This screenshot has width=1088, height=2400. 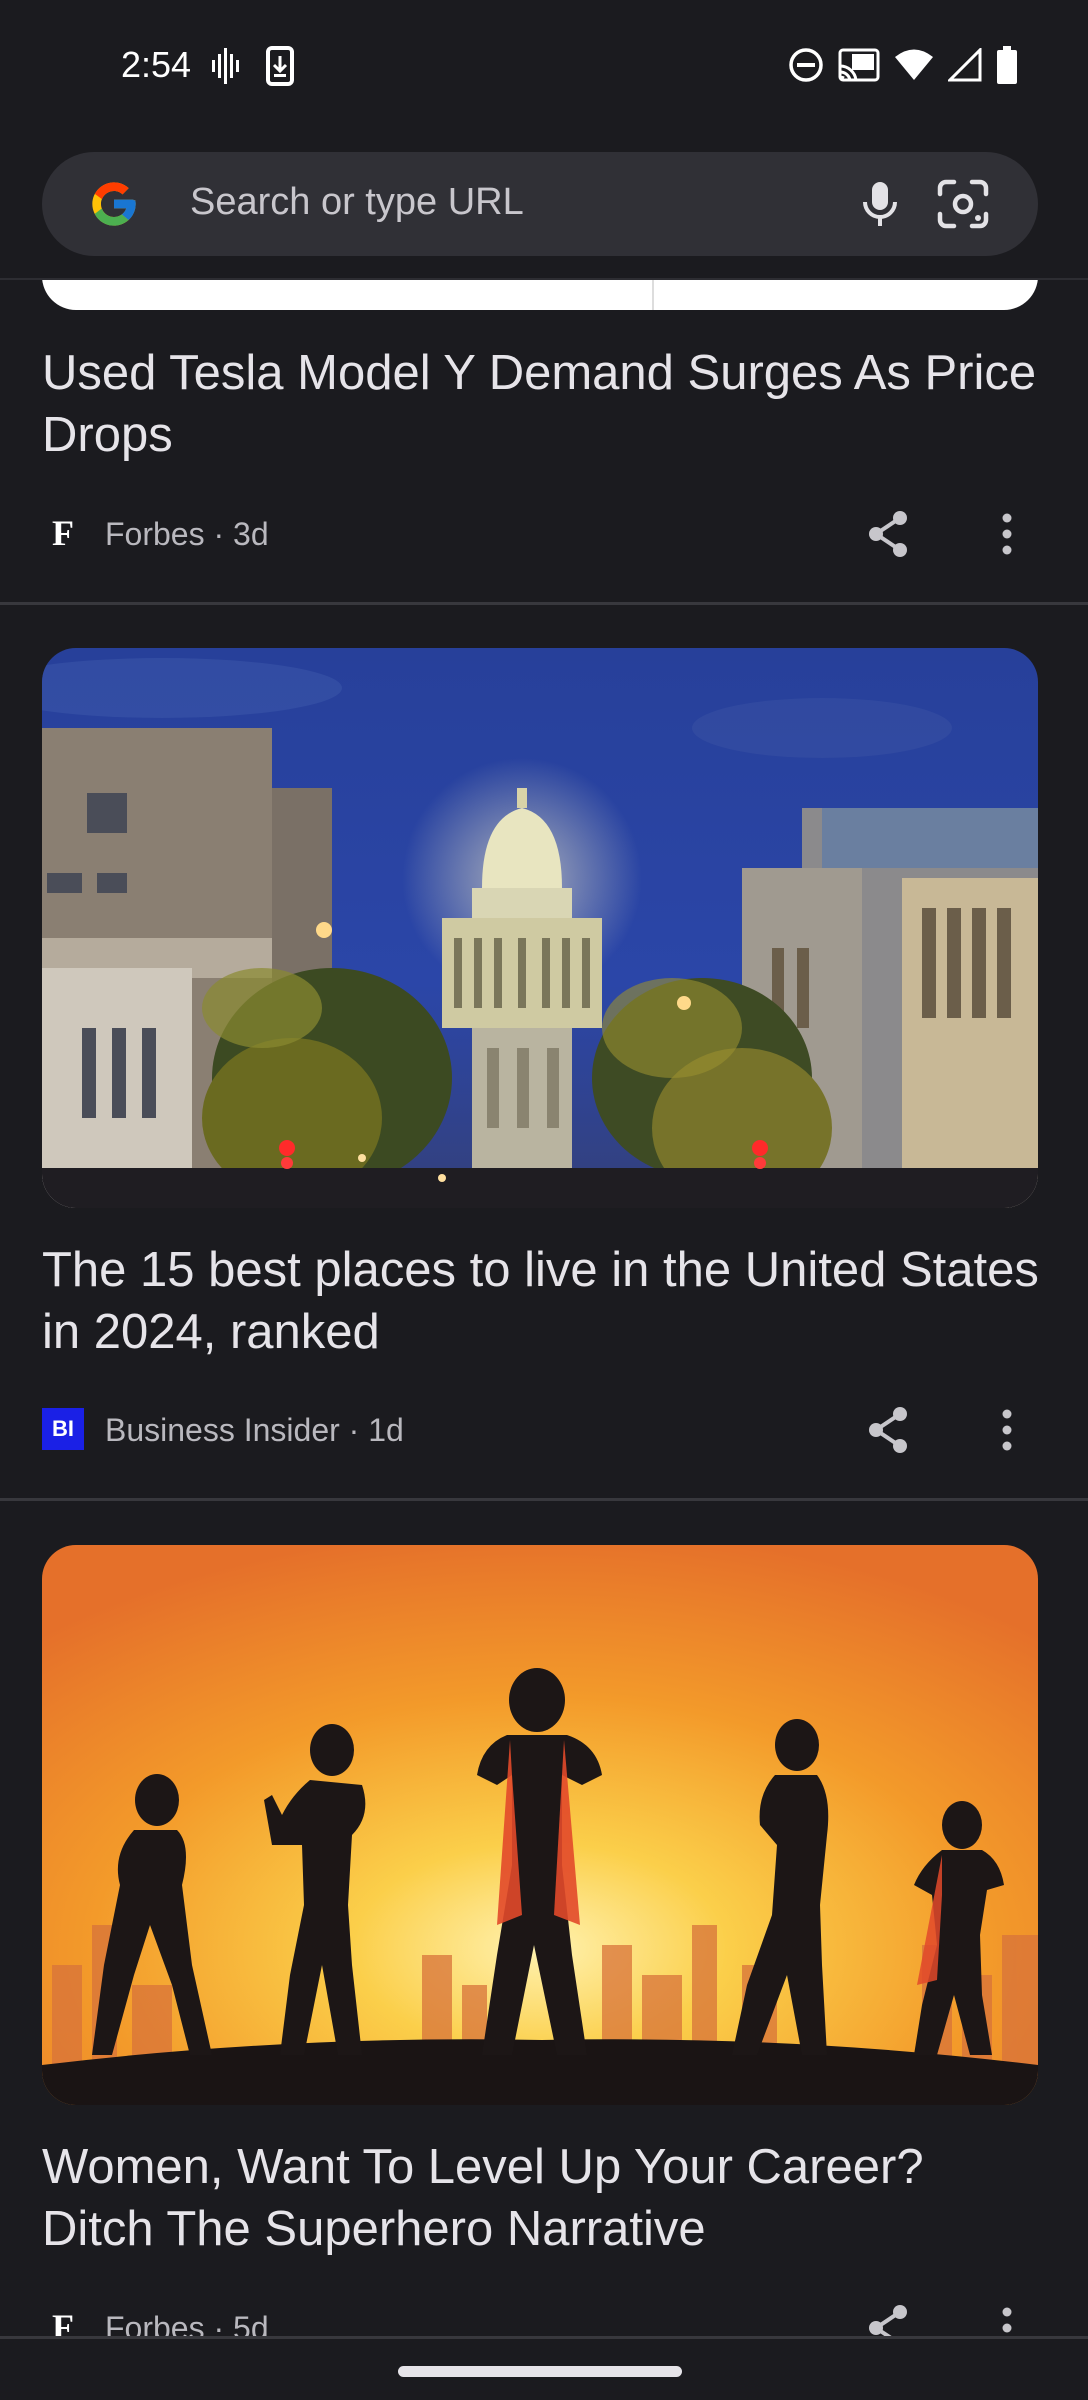 What do you see at coordinates (963, 206) in the screenshot?
I see `lens-icon` at bounding box center [963, 206].